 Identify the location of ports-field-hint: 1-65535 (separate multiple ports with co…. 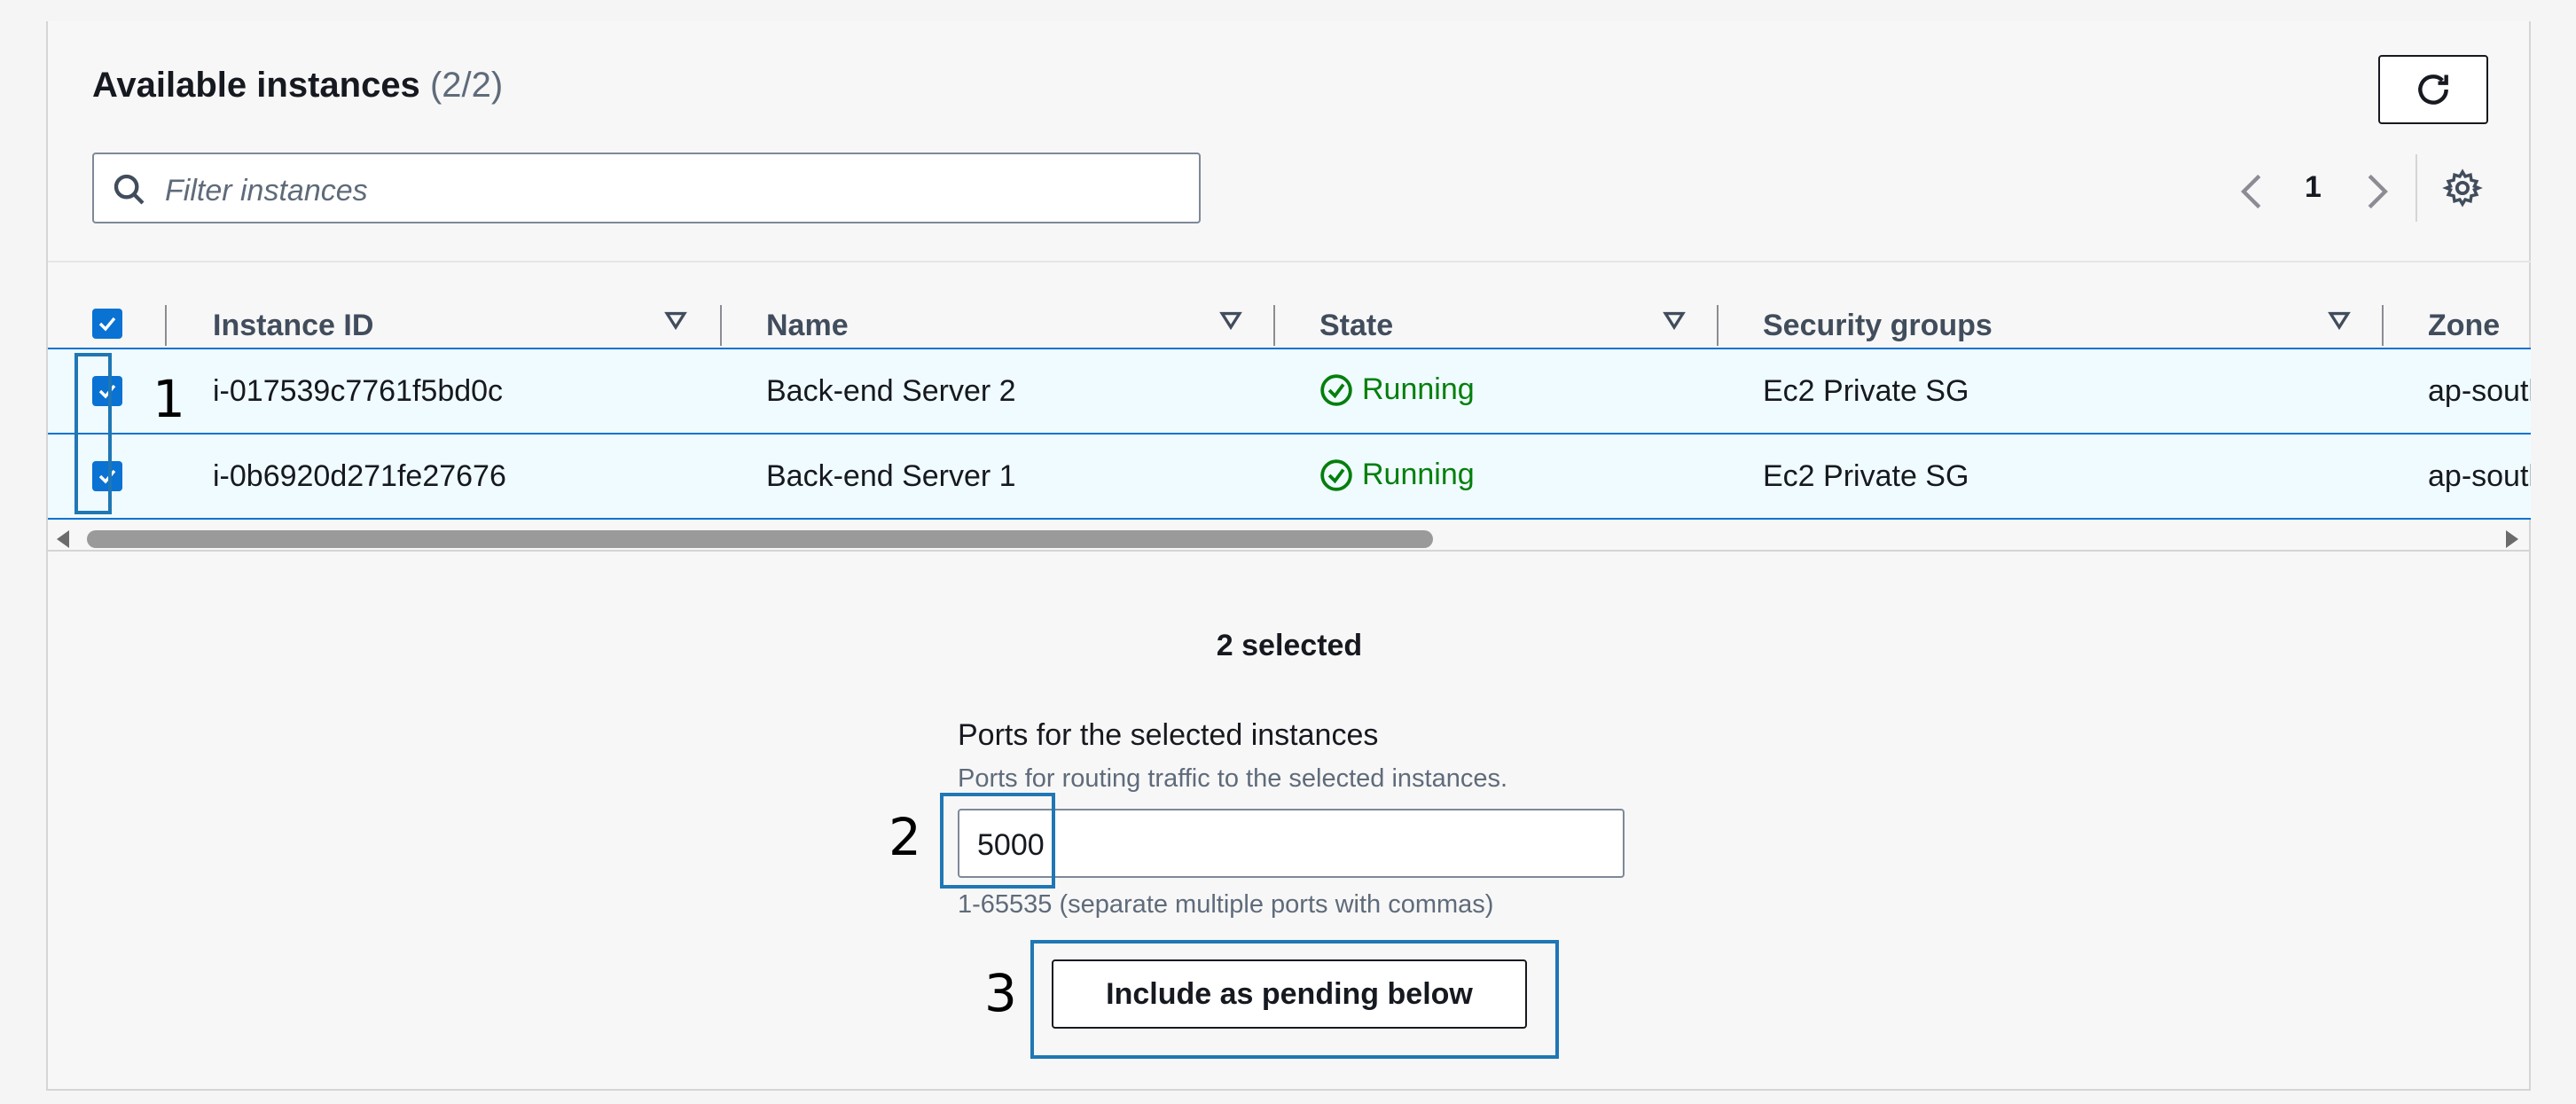
(1226, 904).